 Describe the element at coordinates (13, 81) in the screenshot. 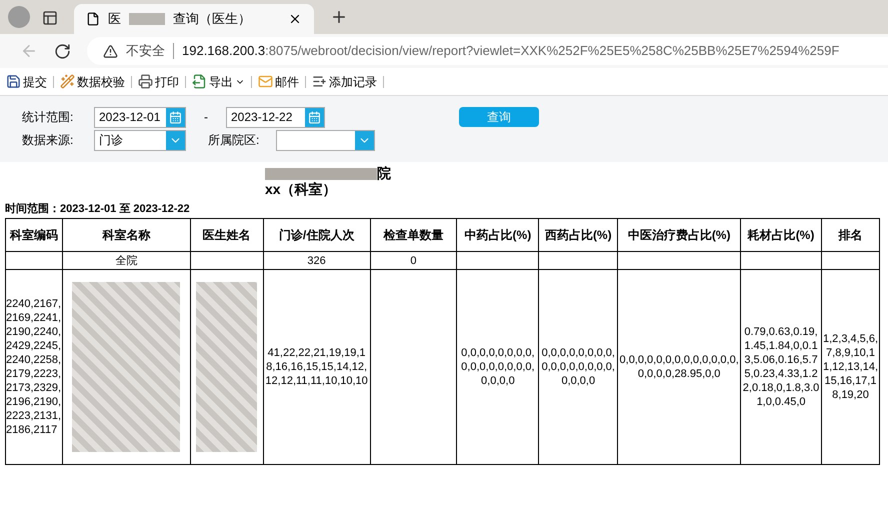

I see `save-icon` at that location.